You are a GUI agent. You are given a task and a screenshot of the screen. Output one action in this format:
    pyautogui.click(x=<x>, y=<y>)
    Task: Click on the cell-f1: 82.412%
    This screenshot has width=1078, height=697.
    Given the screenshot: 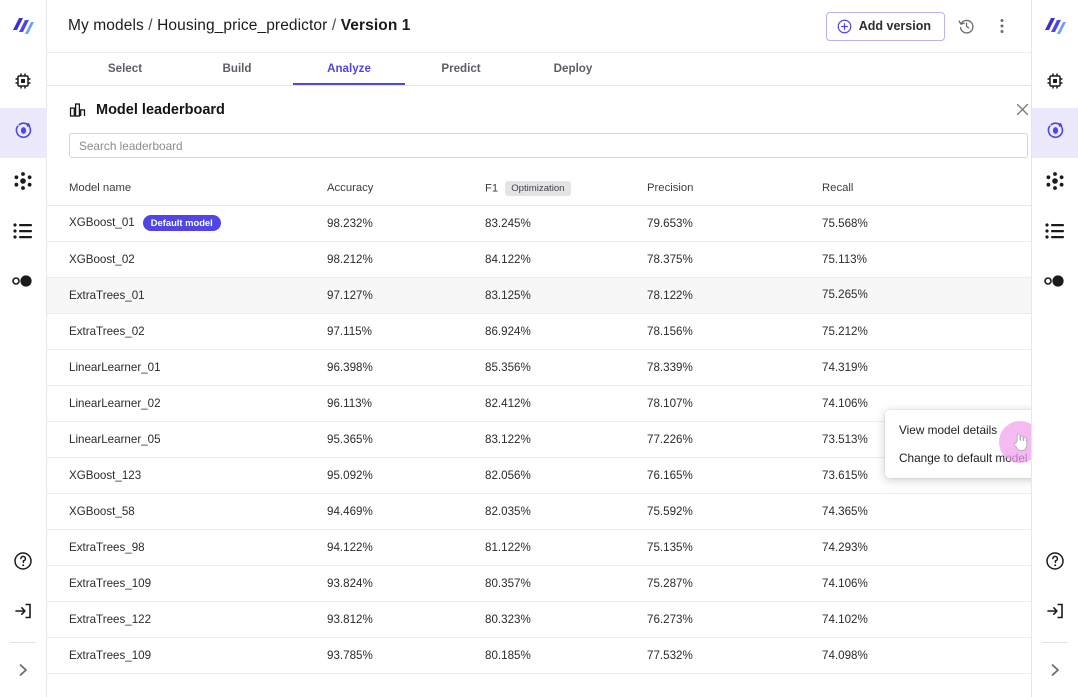 What is the action you would take?
    pyautogui.click(x=566, y=403)
    